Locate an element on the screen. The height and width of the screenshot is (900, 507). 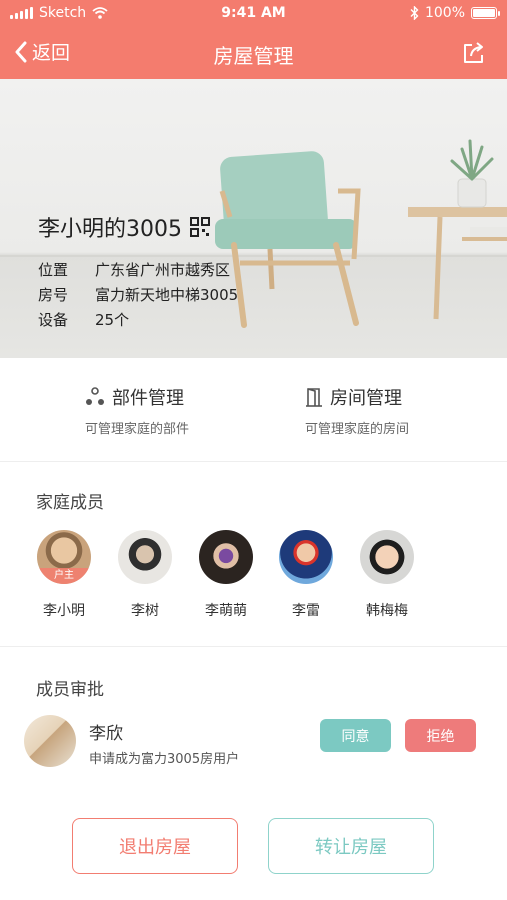
parts-management-title: 部件管理 is located at coordinates (195, 397).